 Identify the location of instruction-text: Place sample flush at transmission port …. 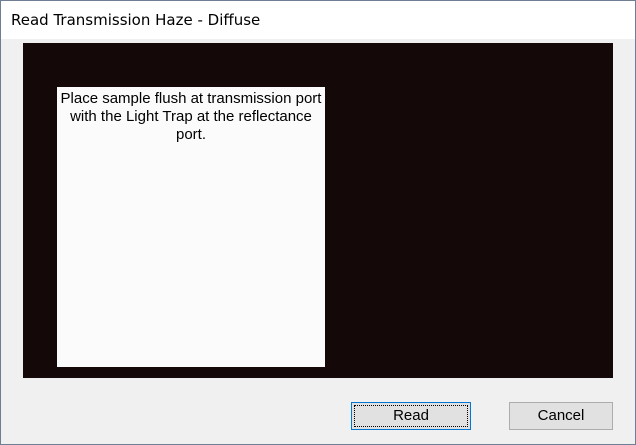
(191, 116).